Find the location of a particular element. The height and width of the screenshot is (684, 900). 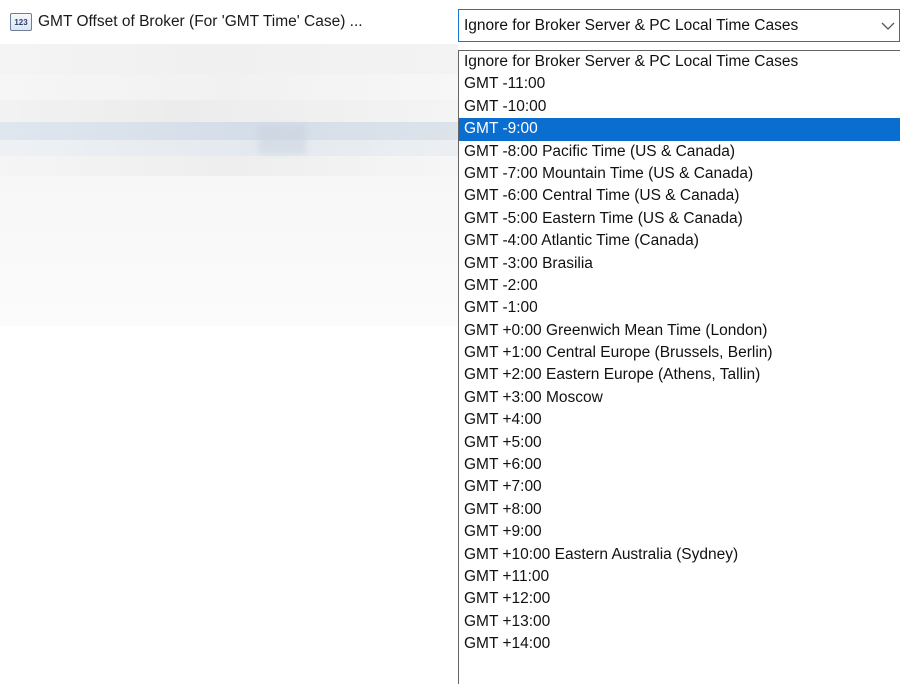

dropdown-option: GMT +14:00 is located at coordinates (679, 644).